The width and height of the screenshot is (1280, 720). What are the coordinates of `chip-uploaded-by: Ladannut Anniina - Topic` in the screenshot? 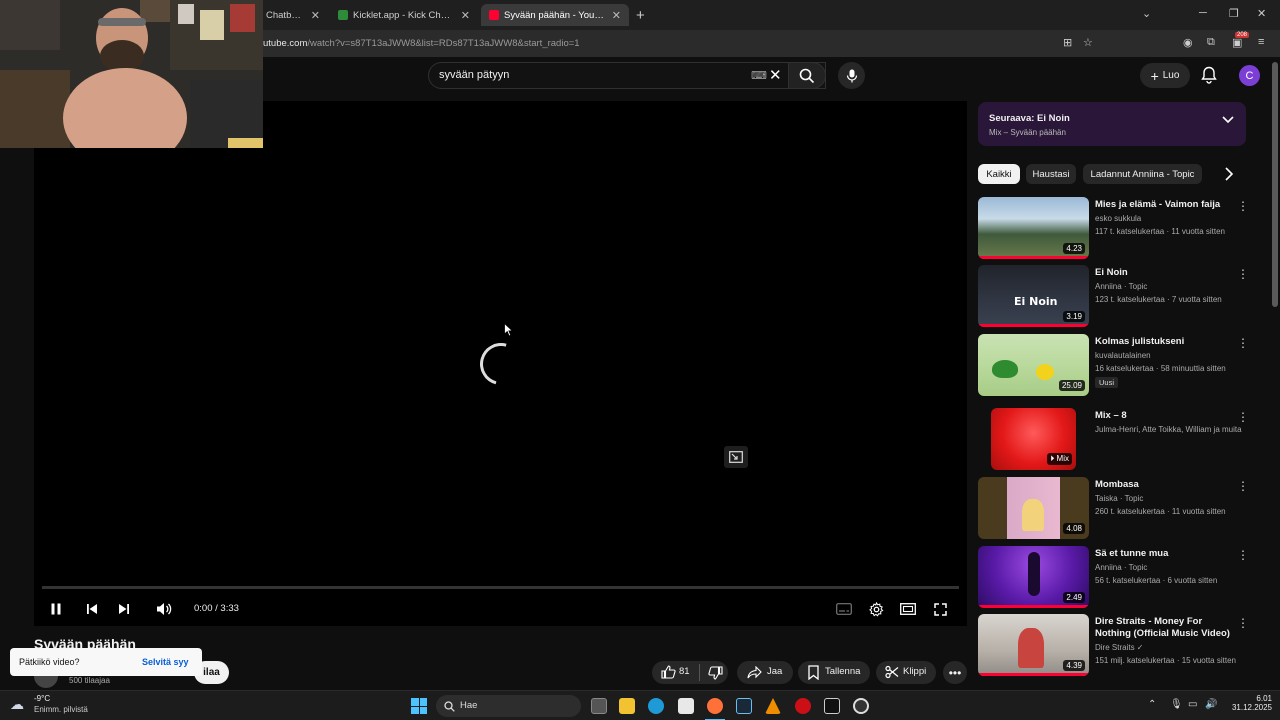 It's located at (1142, 174).